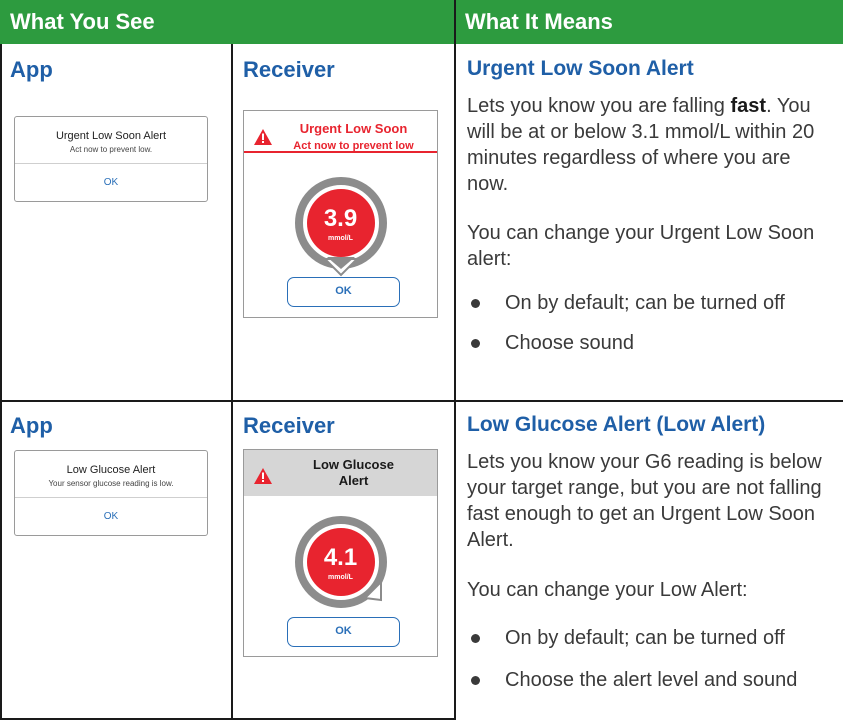  I want to click on bullet-text: Choose the alert level and sound, so click(651, 680).